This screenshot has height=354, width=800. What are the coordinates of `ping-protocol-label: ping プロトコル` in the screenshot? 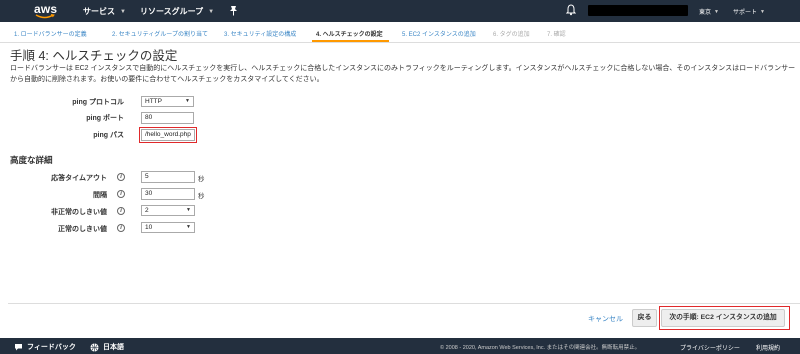 It's located at (98, 102).